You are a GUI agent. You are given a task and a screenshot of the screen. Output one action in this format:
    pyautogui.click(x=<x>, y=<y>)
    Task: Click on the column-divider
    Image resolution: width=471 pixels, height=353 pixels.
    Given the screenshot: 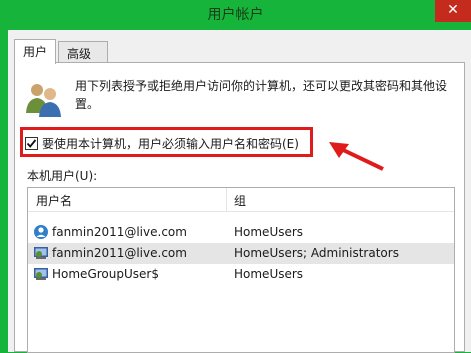 What is the action you would take?
    pyautogui.click(x=226, y=200)
    